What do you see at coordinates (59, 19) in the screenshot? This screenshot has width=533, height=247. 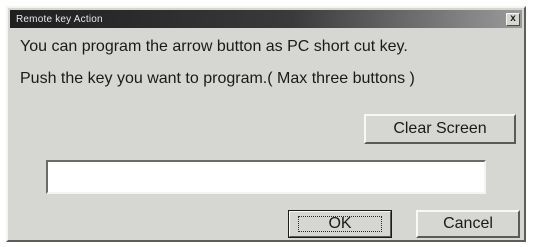 I see `window-title: Remote key Action` at bounding box center [59, 19].